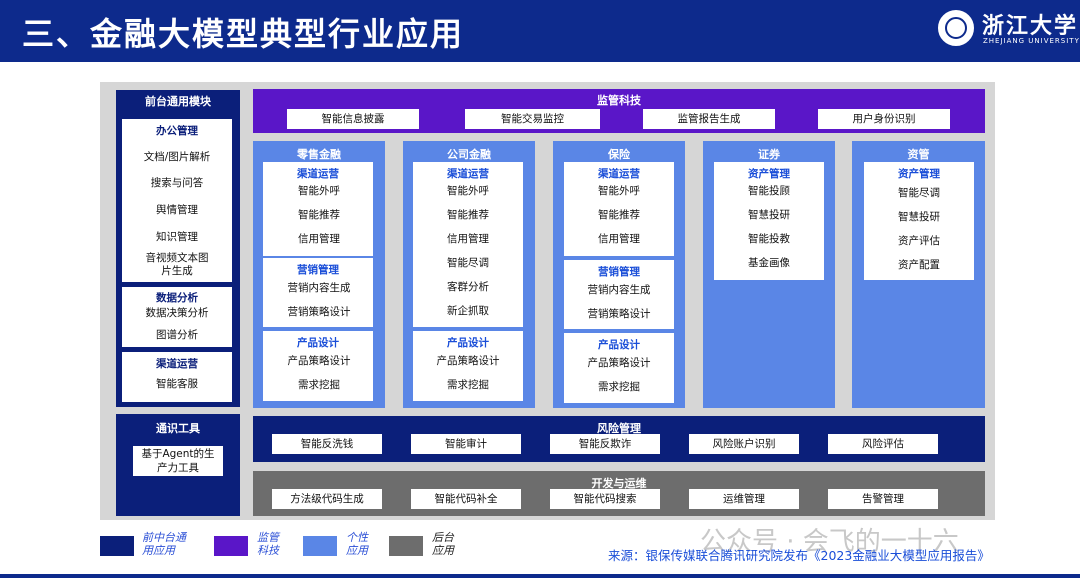 The width and height of the screenshot is (1080, 578). Describe the element at coordinates (319, 154) in the screenshot. I see `retail-title: 零售金融` at that location.